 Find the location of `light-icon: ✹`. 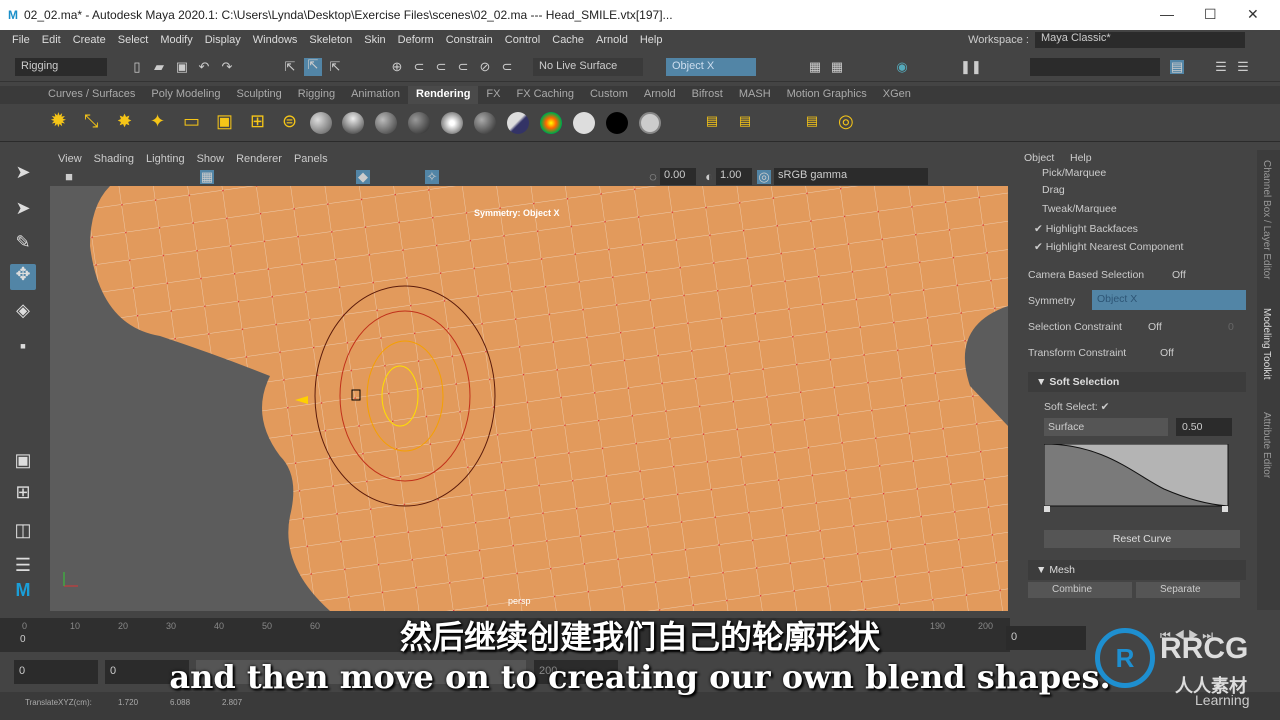

light-icon: ✹ is located at coordinates (58, 121).